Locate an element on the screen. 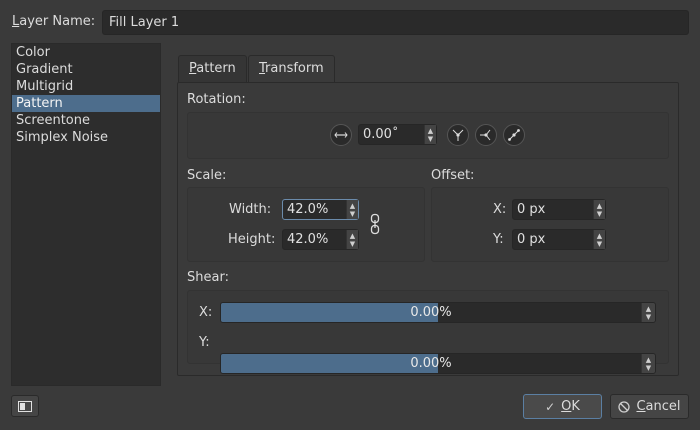 Image resolution: width=700 pixels, height=430 pixels. mirror-vertical-icon is located at coordinates (458, 135).